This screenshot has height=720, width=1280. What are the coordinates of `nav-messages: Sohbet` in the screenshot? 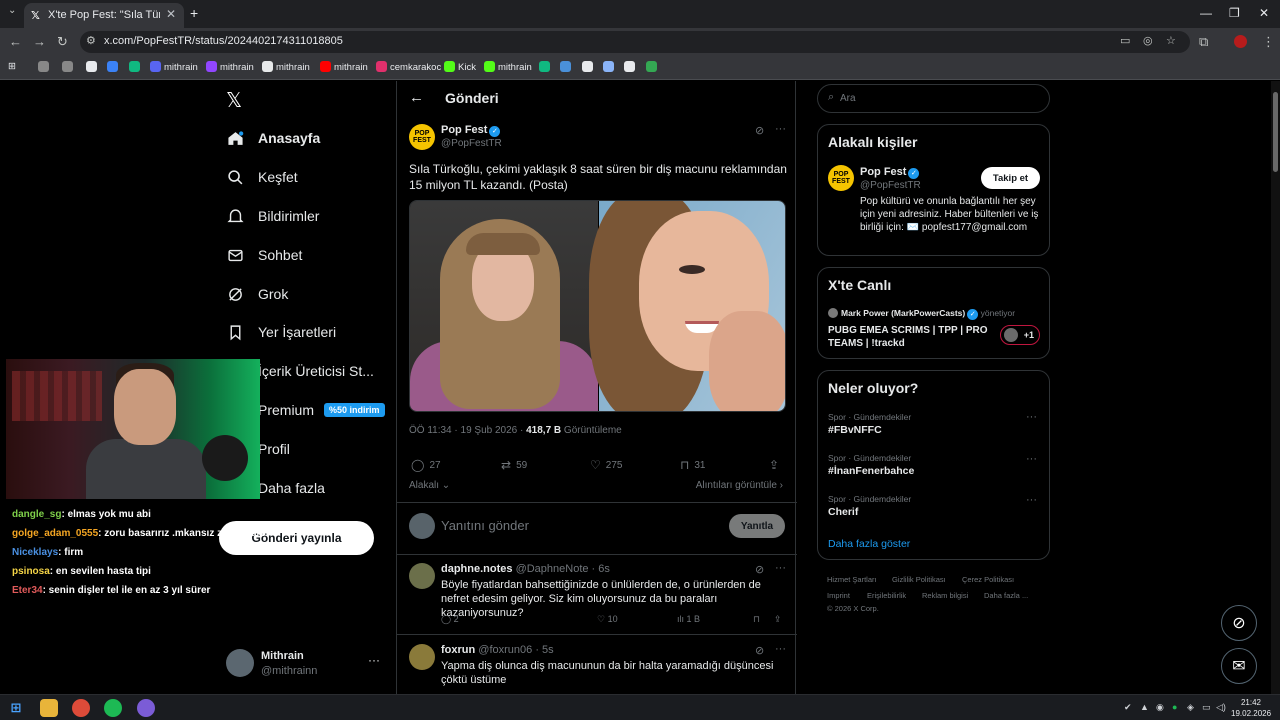 It's located at (264, 255).